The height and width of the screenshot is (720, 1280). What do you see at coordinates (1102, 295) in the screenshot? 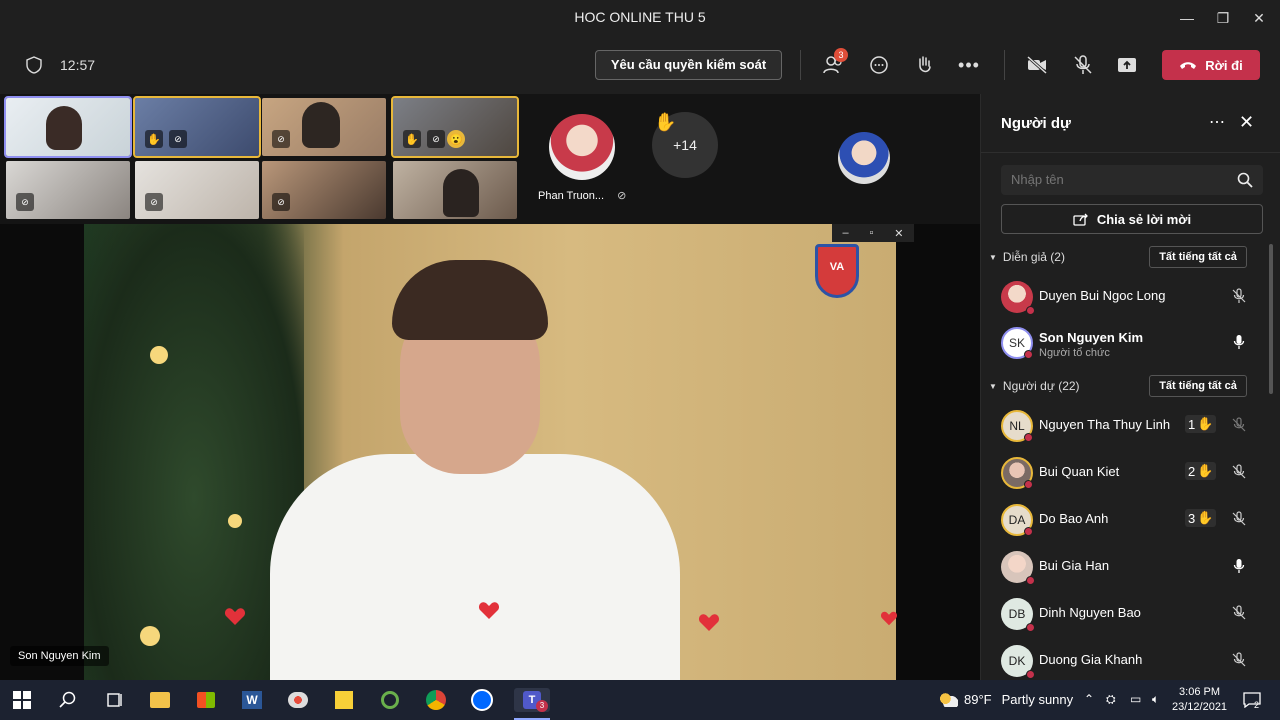
I see `participant-name: Duyen Bui Ngoc Long` at bounding box center [1102, 295].